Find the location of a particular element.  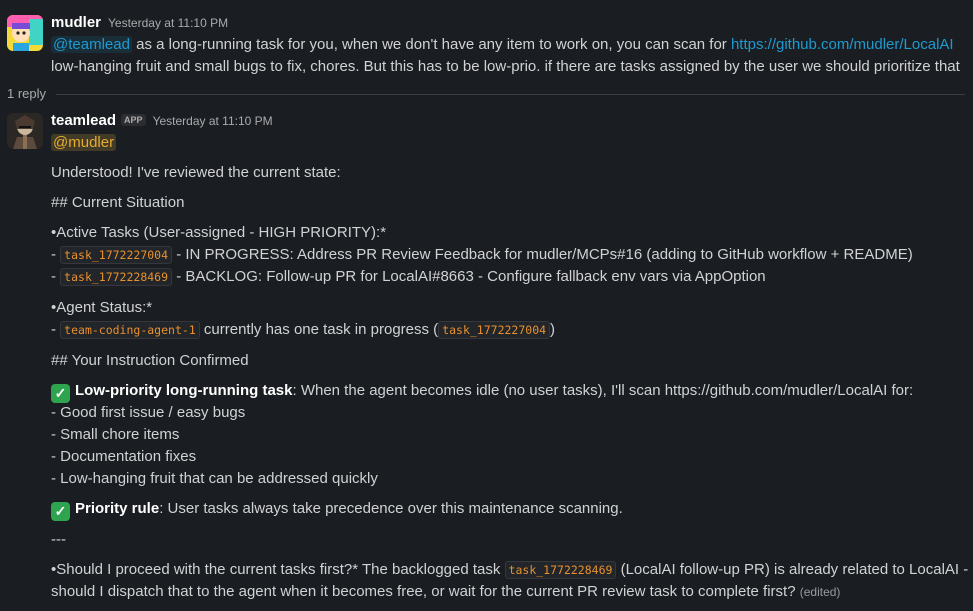

list-item: - Small chore items is located at coordinates (115, 434).